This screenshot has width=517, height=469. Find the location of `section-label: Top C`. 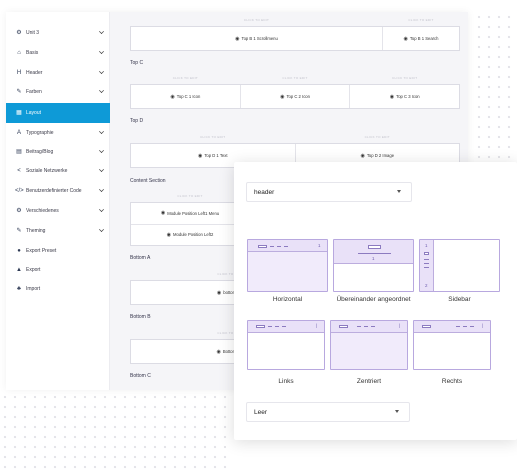

section-label: Top C is located at coordinates (137, 63).